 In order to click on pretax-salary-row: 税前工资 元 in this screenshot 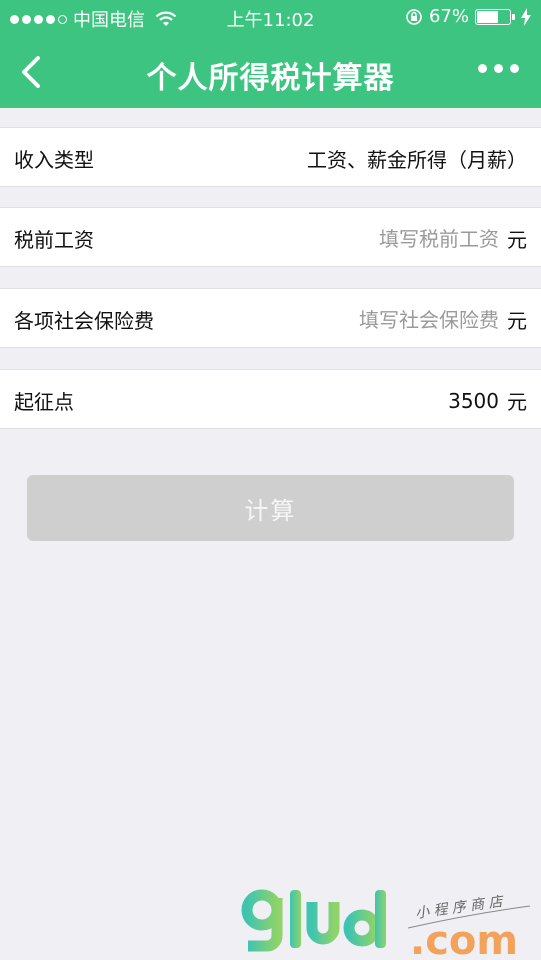, I will do `click(270, 237)`.